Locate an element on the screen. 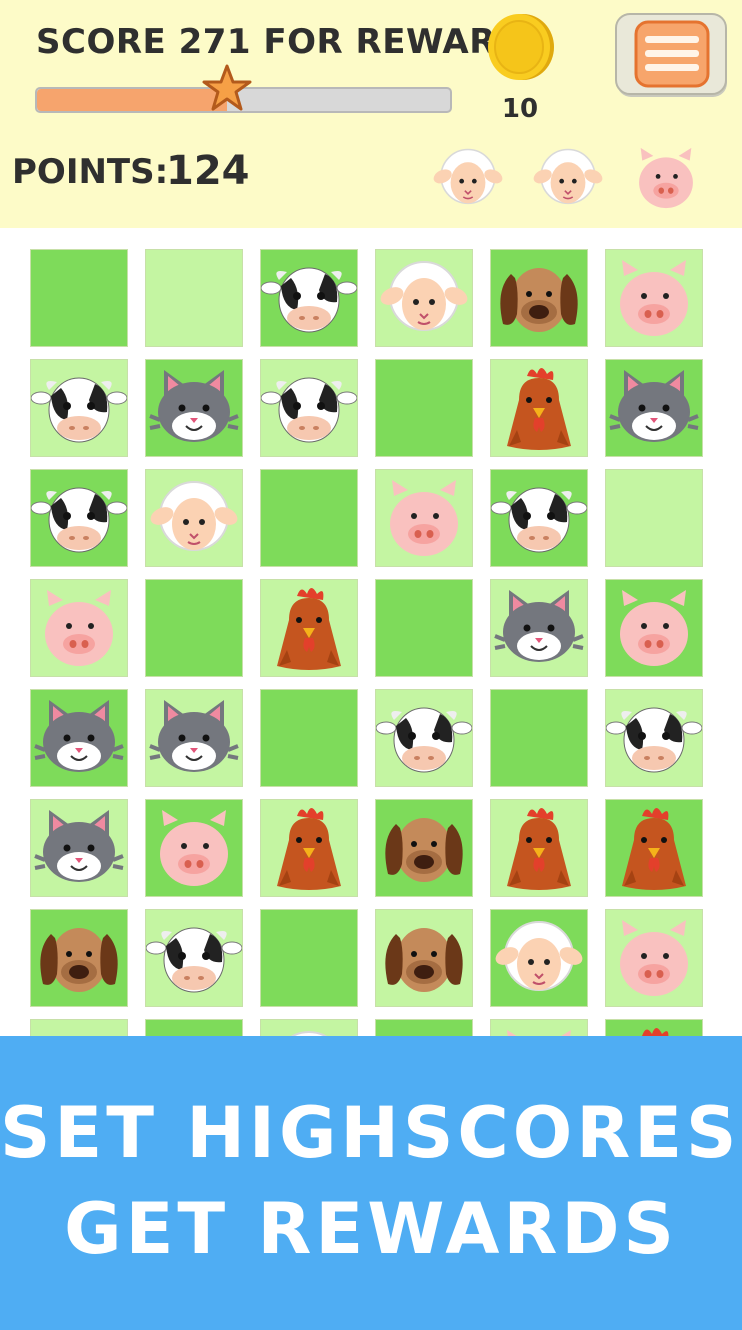 This screenshot has height=1330, width=742. goal-pig is located at coordinates (666, 178).